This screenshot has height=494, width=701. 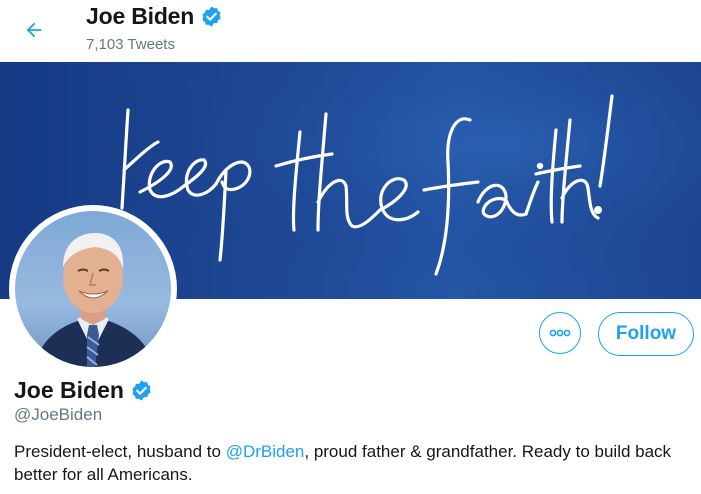 I want to click on profile-handle: @JoeBiden, so click(x=58, y=414).